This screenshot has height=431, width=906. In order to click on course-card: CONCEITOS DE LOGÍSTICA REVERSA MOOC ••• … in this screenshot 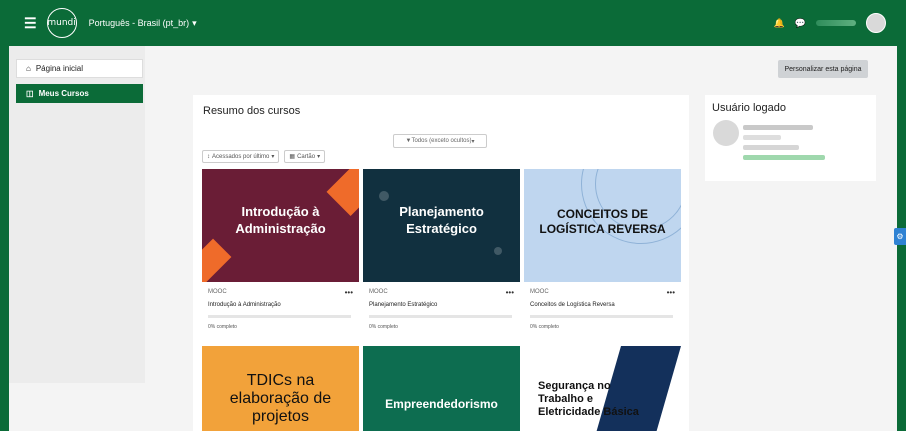, I will do `click(602, 254)`.